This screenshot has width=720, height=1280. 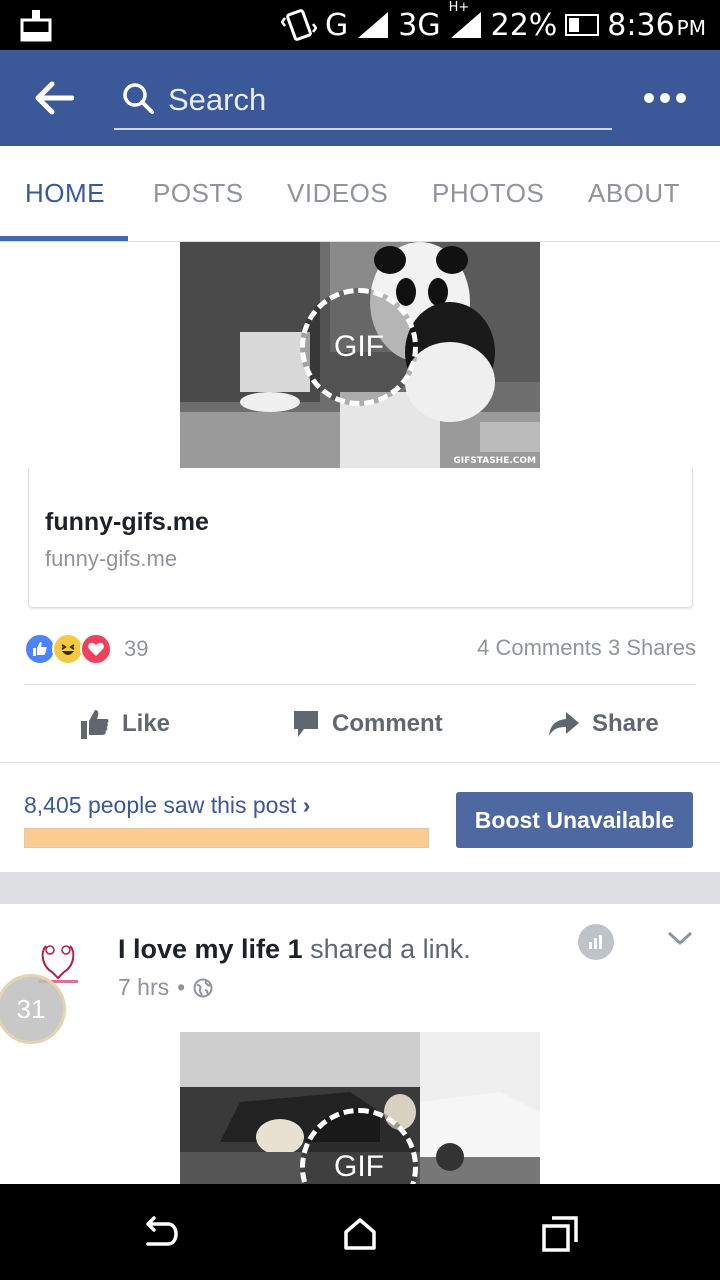 What do you see at coordinates (652, 647) in the screenshot?
I see `shares-count: 3 Shares` at bounding box center [652, 647].